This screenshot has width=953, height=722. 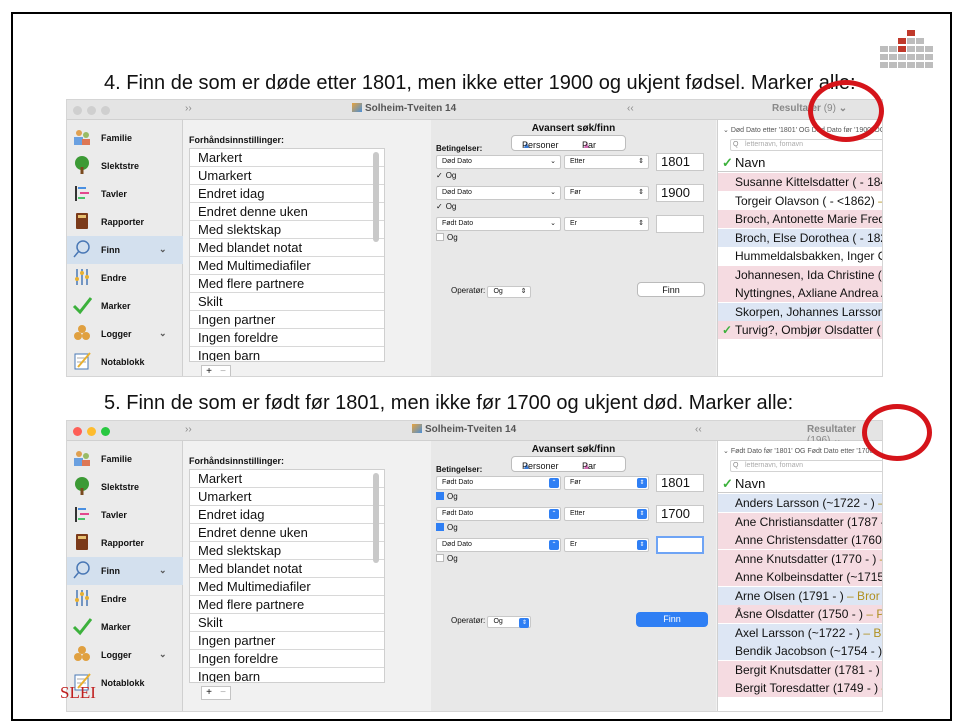 I want to click on condition-value-input: 1900, so click(x=680, y=193).